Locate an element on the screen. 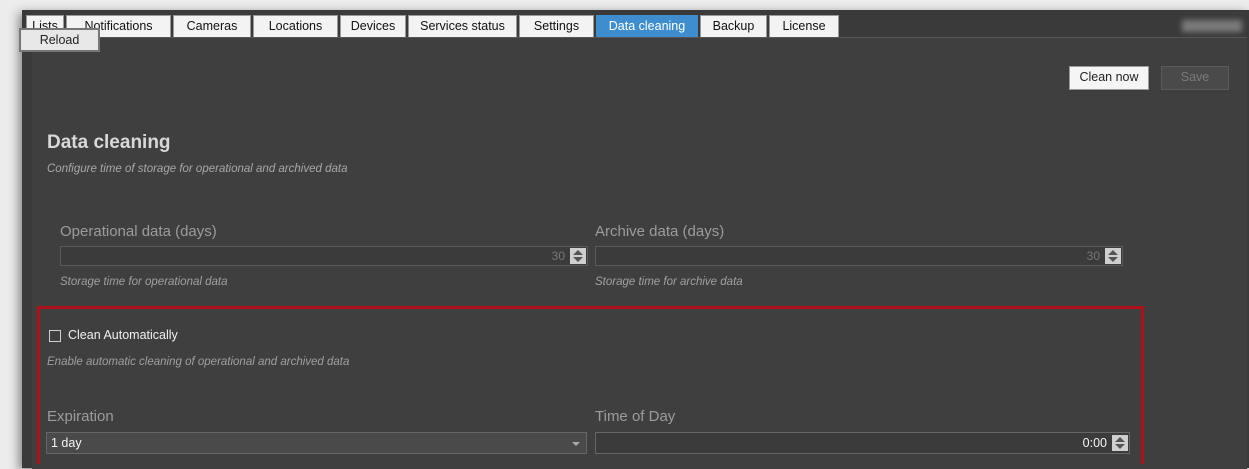  tab-cameras: Cameras is located at coordinates (212, 26).